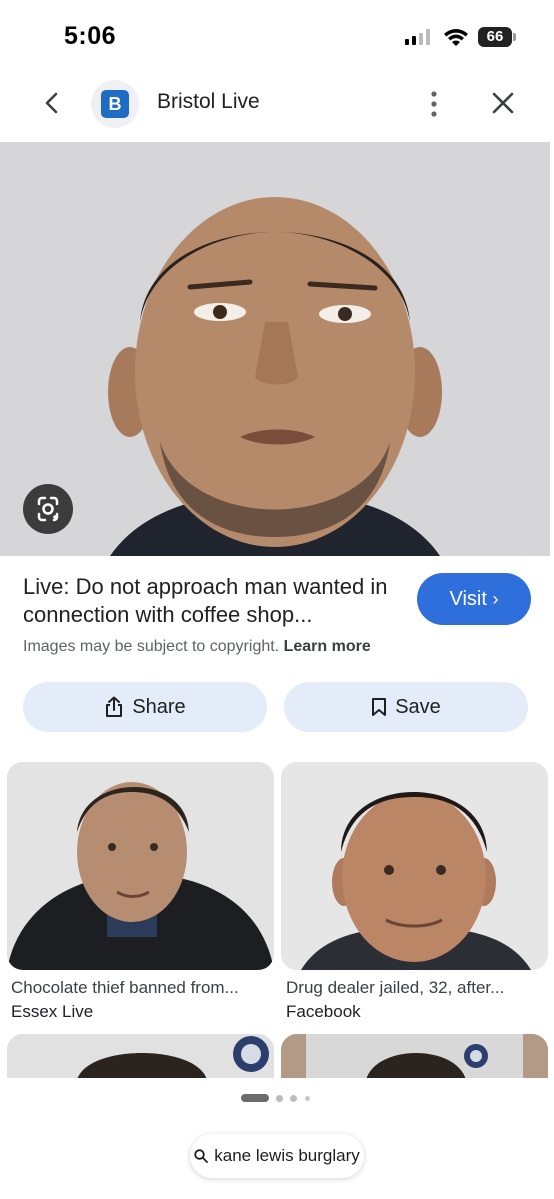 This screenshot has height=1199, width=554. I want to click on copyright-text: Images may be subject to copyright., so click(151, 646).